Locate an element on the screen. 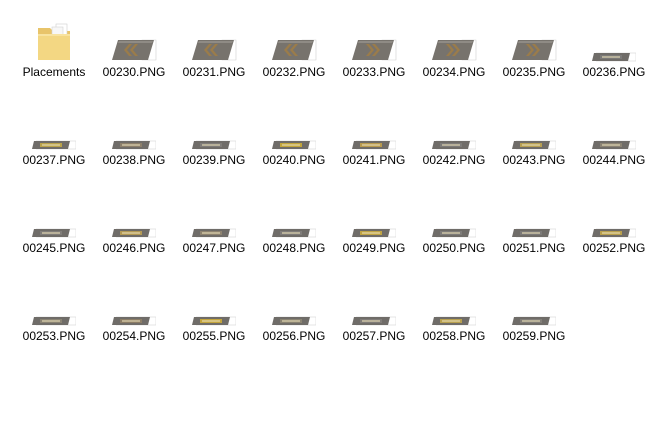 The height and width of the screenshot is (441, 656). file-name-label: 00231.PNG is located at coordinates (214, 72).